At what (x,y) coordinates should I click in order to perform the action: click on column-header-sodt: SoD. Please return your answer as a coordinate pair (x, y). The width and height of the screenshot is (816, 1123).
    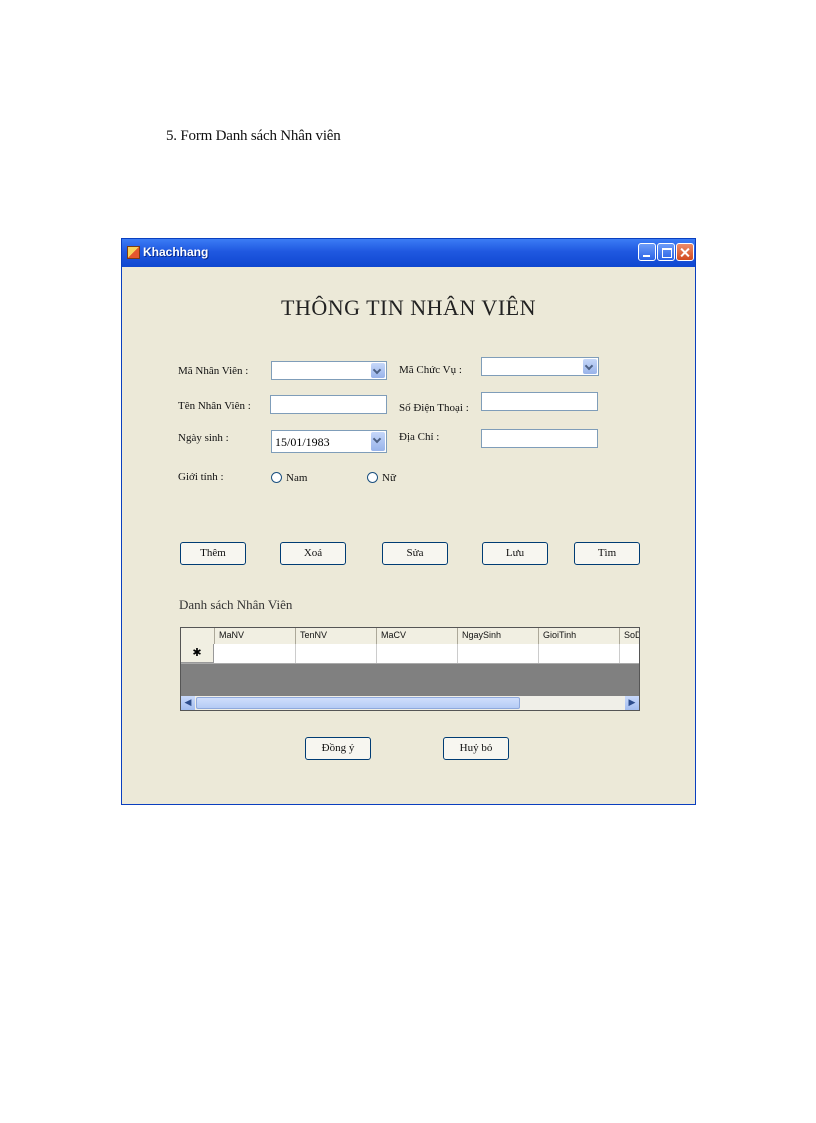
    Looking at the image, I should click on (629, 636).